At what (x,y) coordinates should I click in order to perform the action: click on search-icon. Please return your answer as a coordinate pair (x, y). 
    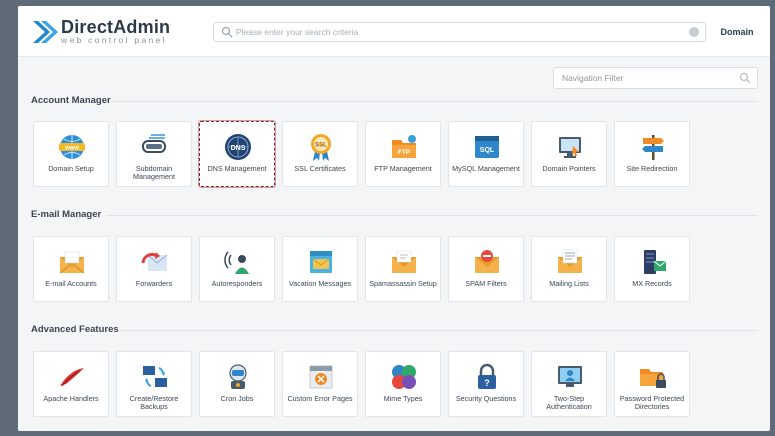
    Looking at the image, I should click on (227, 32).